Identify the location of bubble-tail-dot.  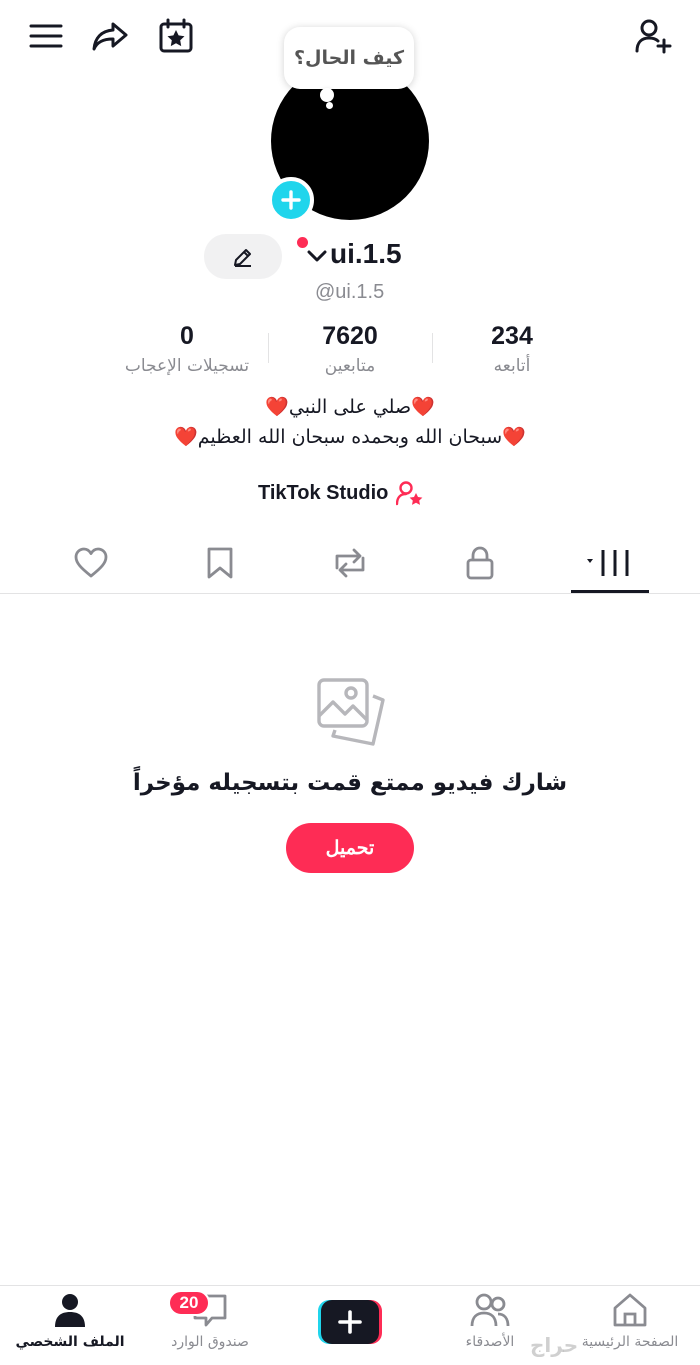
(329, 105).